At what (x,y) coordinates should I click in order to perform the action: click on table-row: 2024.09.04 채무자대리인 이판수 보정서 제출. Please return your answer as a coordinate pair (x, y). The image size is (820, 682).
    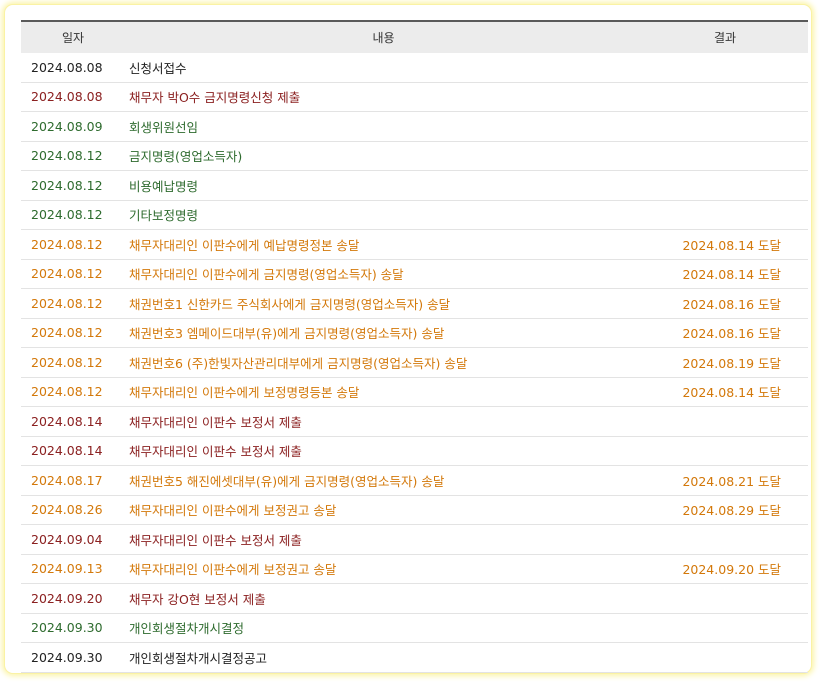
    Looking at the image, I should click on (414, 539).